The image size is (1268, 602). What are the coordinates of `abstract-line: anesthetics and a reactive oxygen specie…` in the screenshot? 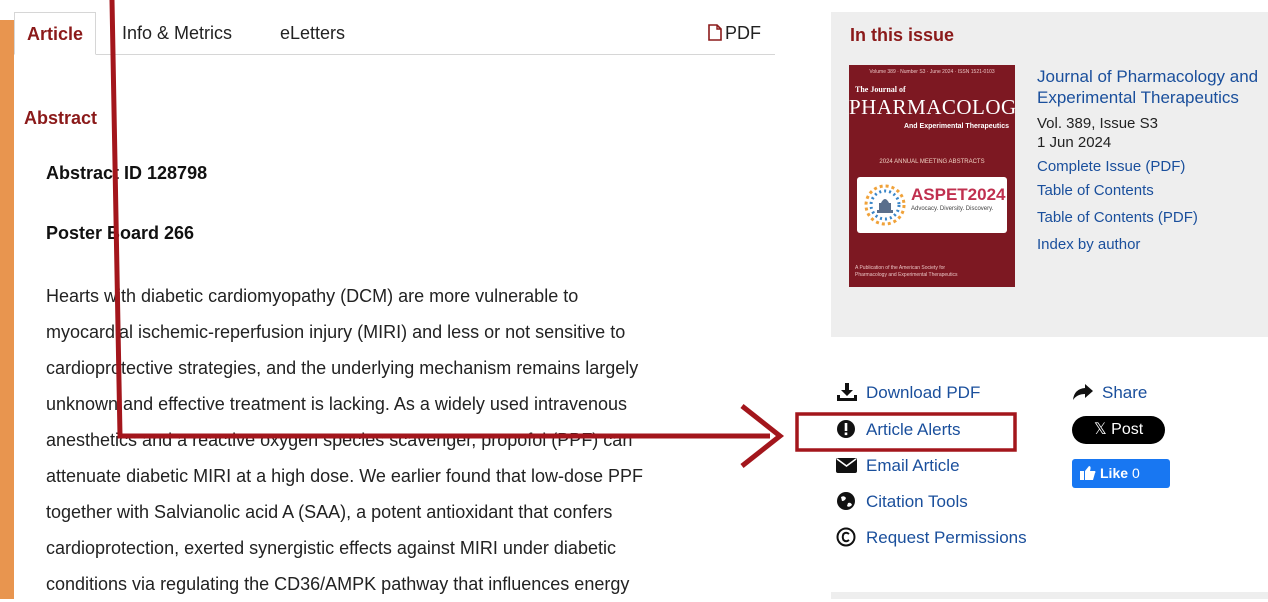 It's located at (339, 440).